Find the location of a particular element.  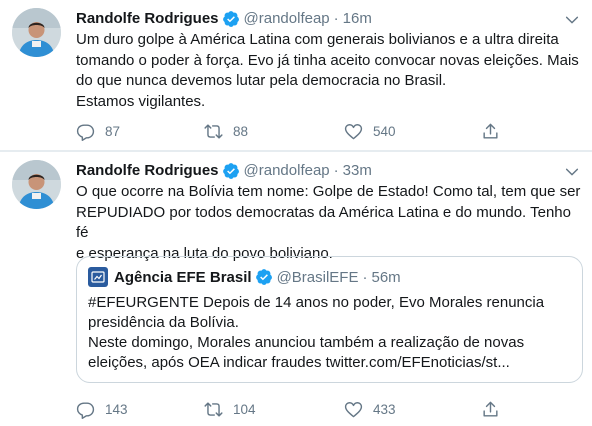

quoted-author-name: Agência EFE Brasil is located at coordinates (183, 277).